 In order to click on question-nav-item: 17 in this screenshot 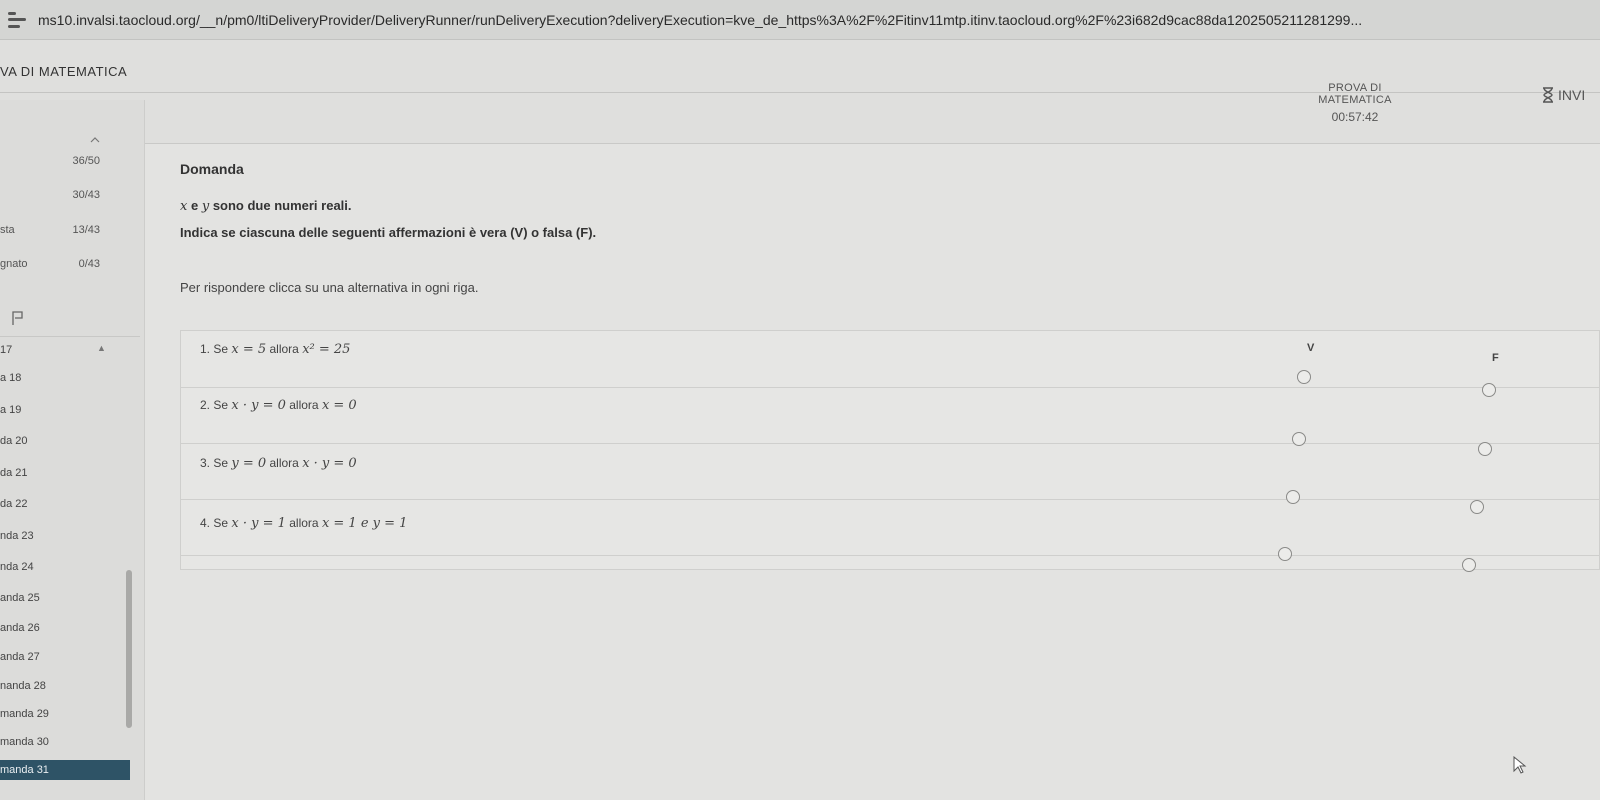, I will do `click(65, 350)`.